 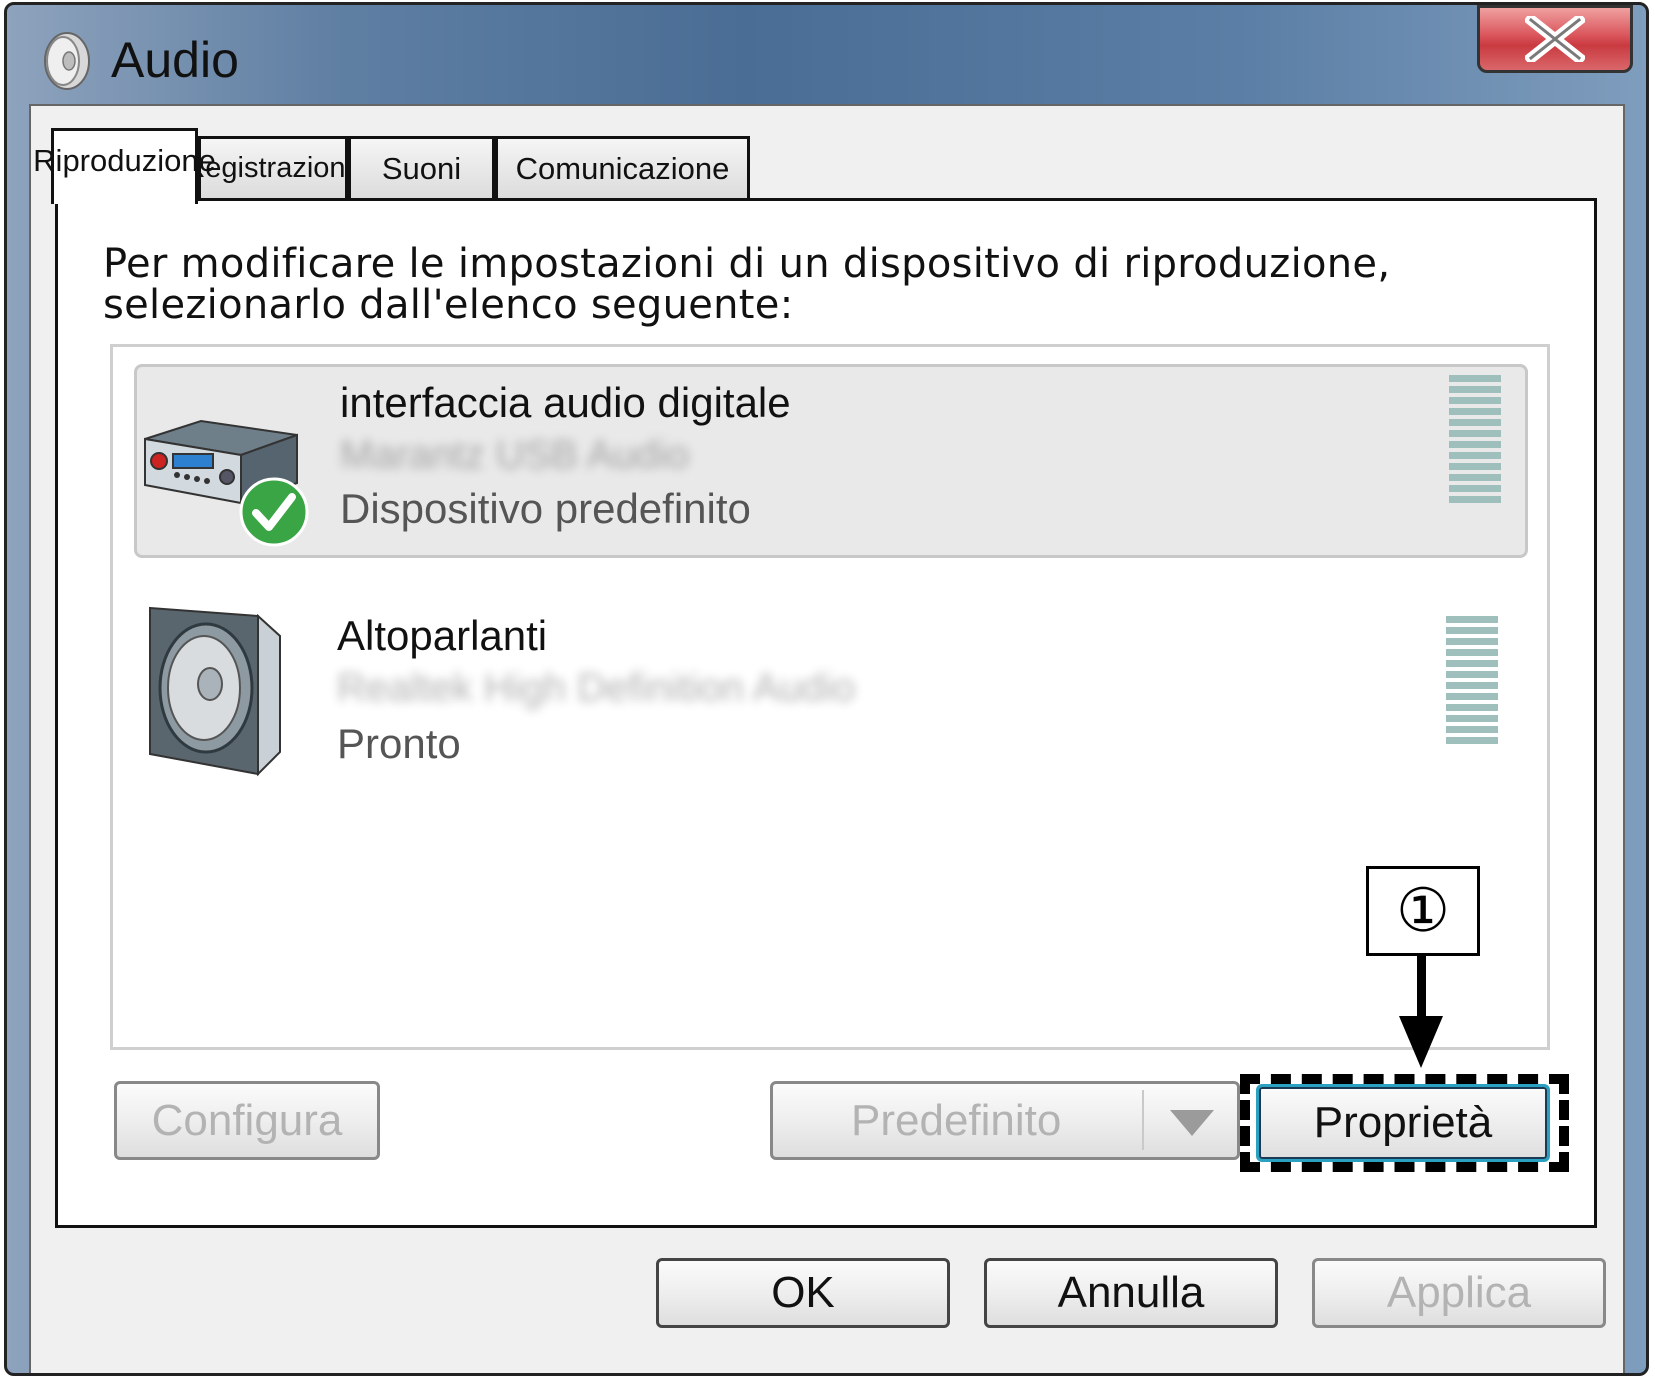 I want to click on device-driver: Marantz USB Audio, so click(x=515, y=455).